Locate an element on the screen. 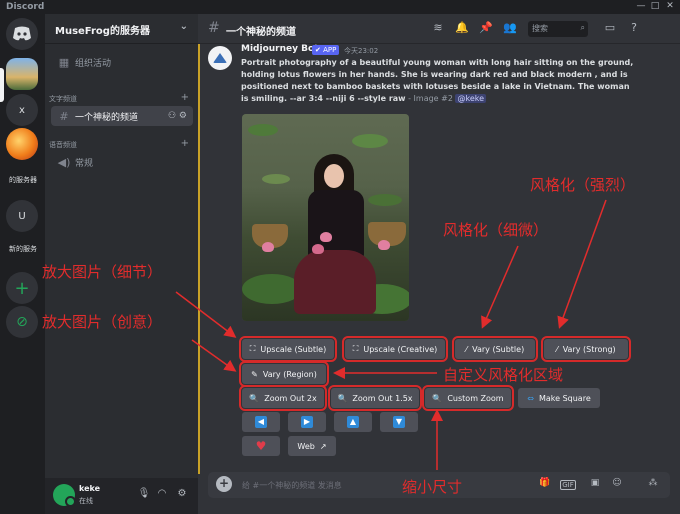  server-rail: x 的服务器 U 新的服务 + ⊘ is located at coordinates (22, 264).